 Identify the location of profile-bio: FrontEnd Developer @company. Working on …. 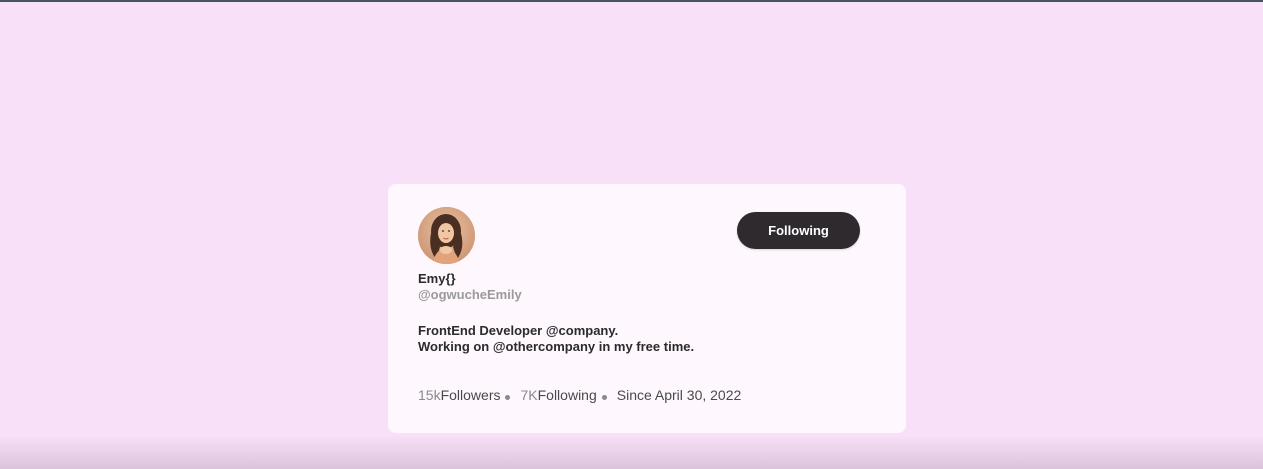
(556, 339).